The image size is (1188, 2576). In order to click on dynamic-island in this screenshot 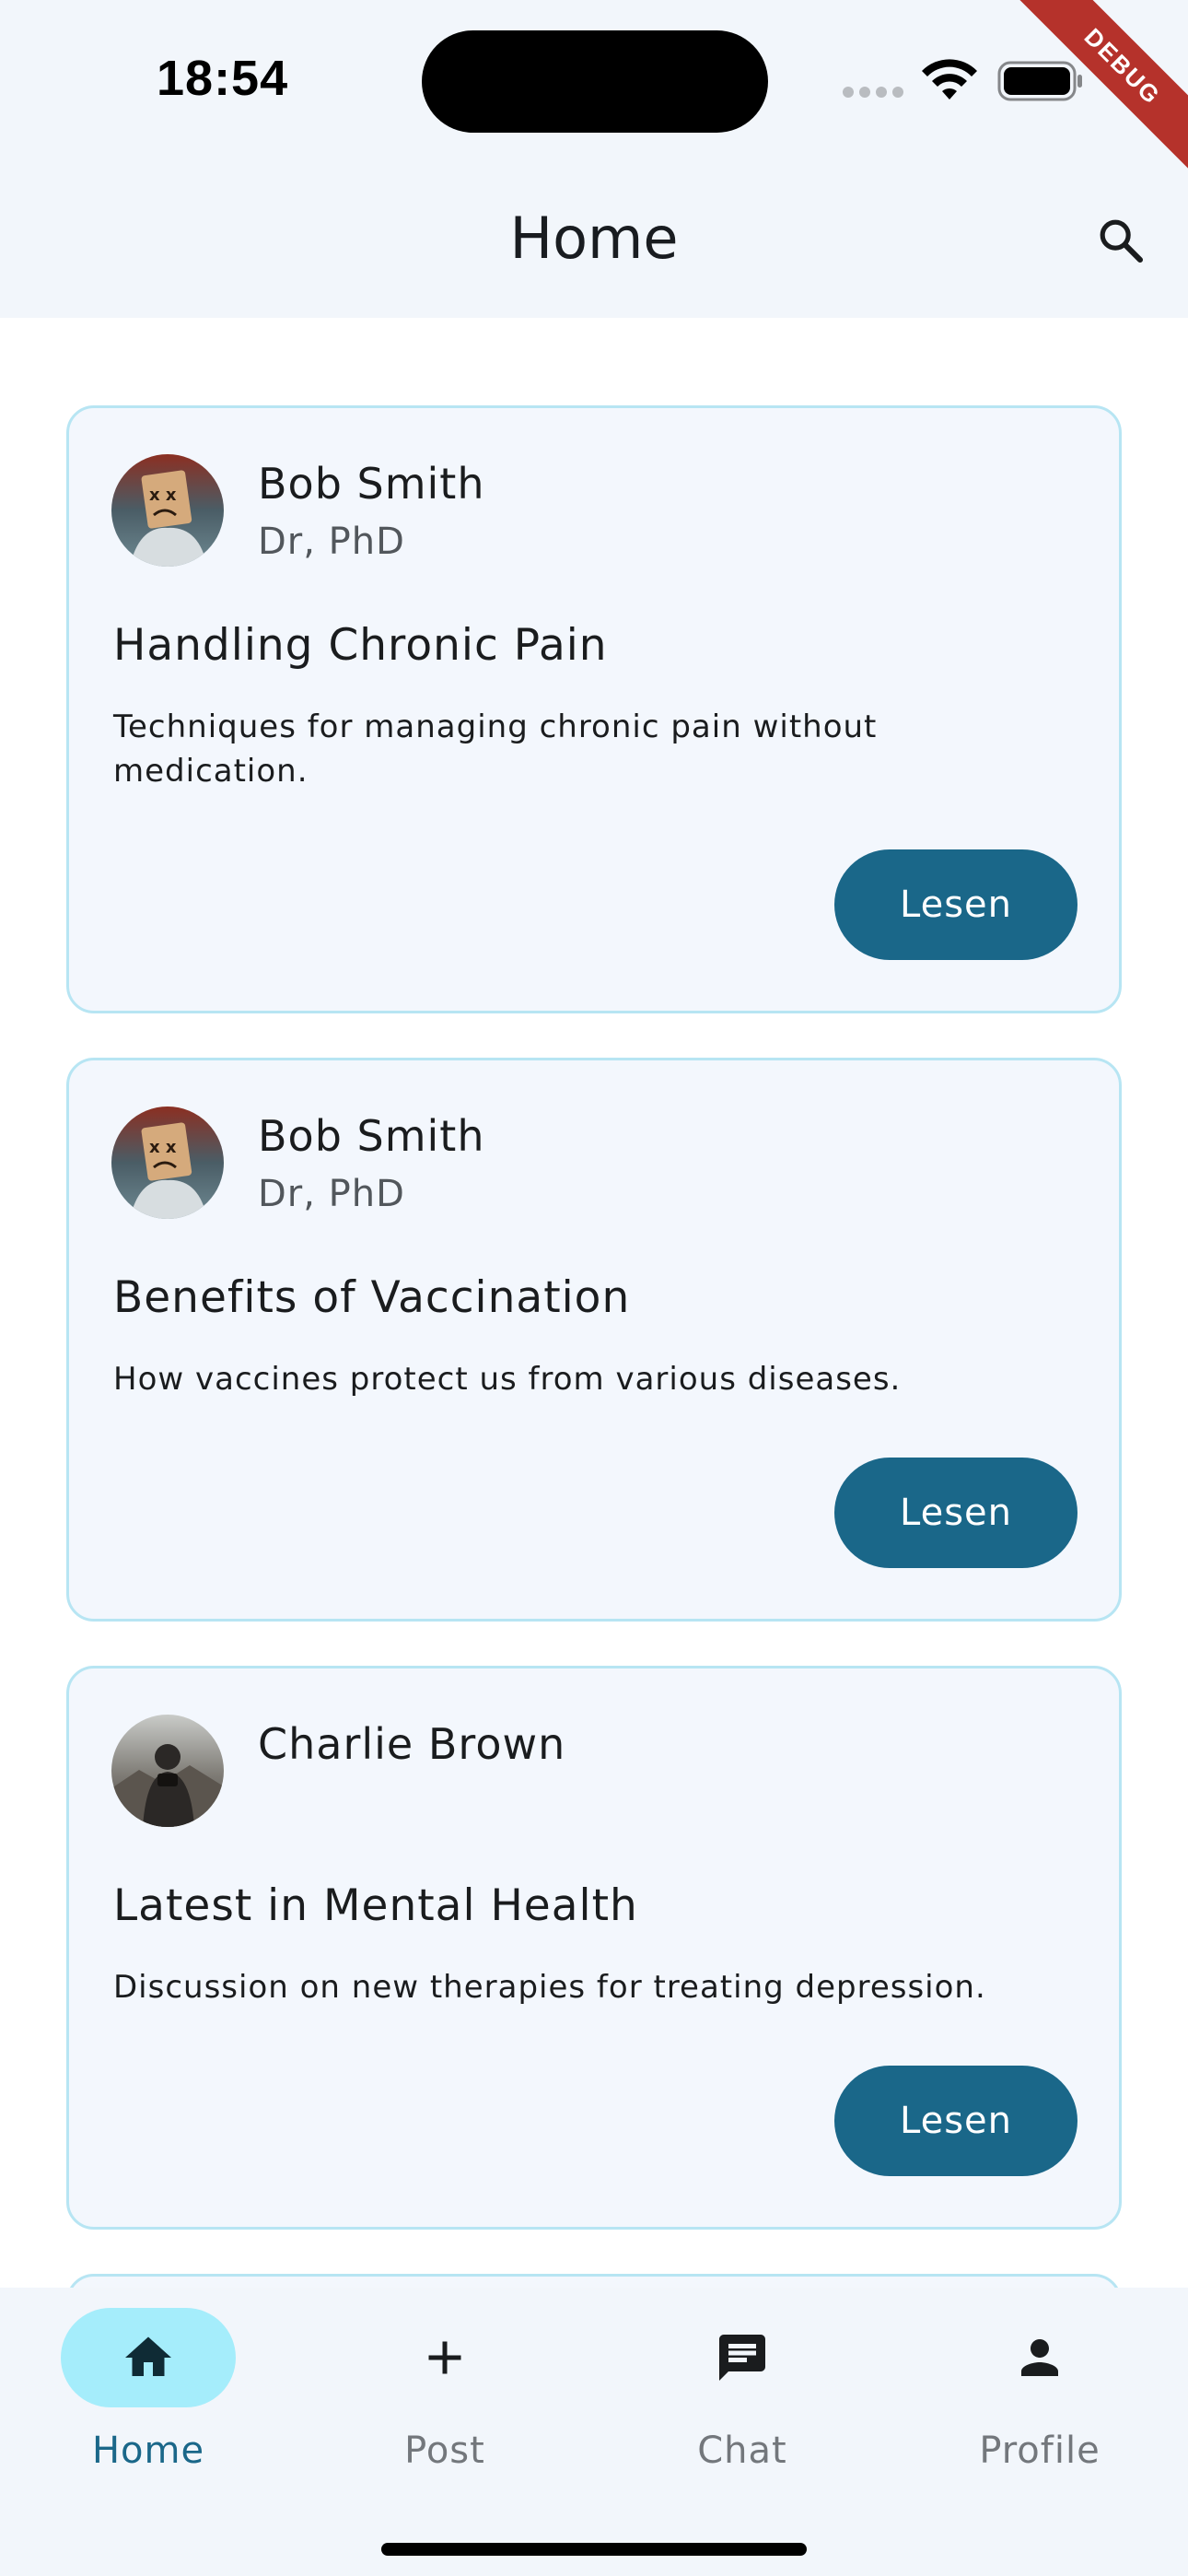, I will do `click(595, 81)`.